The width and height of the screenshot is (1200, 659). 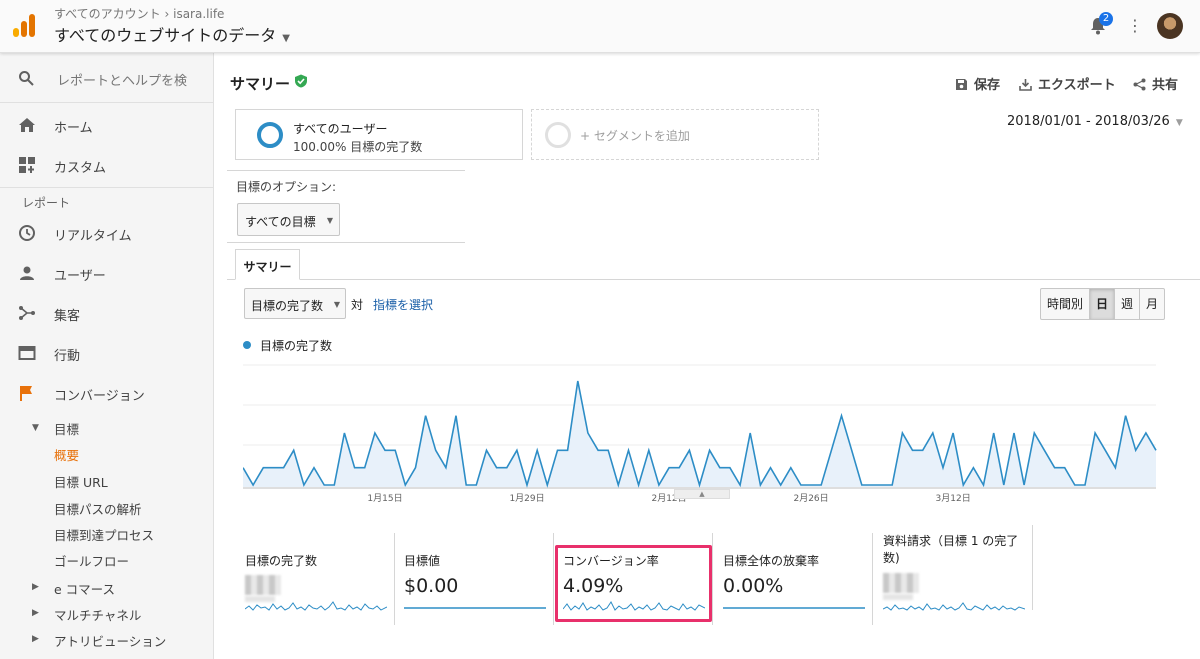 I want to click on sidebar-subitem-overview: 概要, so click(x=66, y=454).